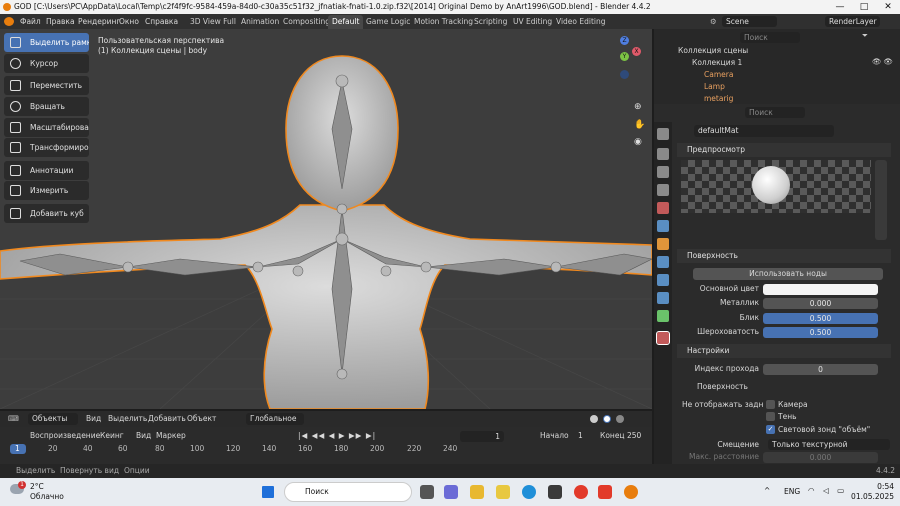 The height and width of the screenshot is (506, 900). Describe the element at coordinates (820, 457) in the screenshot. I see `max-distance-field: 0.000` at that location.